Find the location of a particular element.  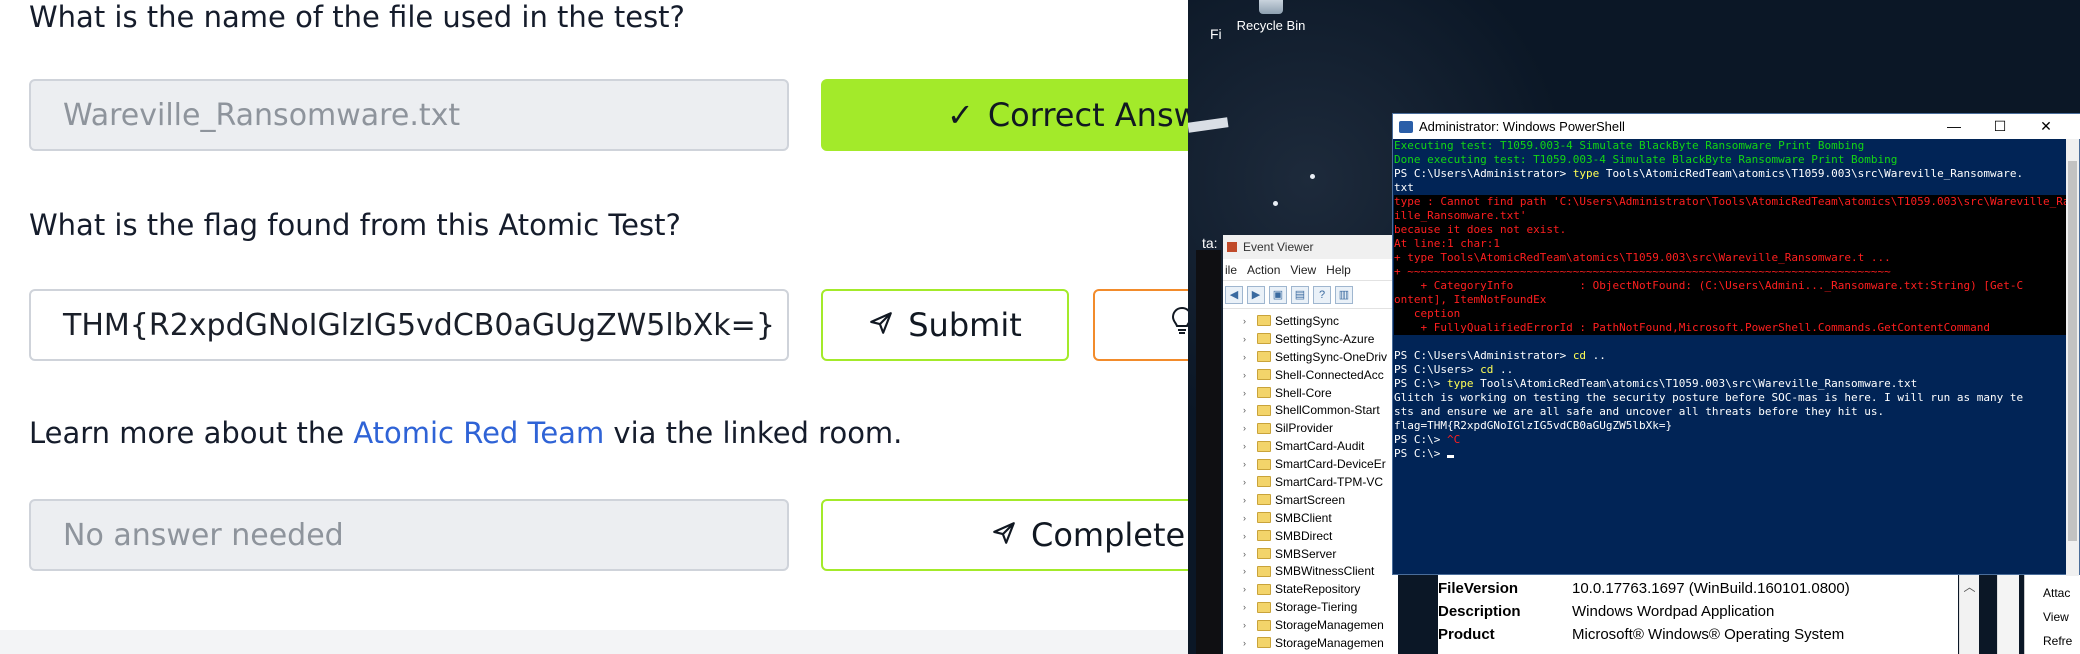

console-prompt: PS C:\> is located at coordinates (1420, 453).